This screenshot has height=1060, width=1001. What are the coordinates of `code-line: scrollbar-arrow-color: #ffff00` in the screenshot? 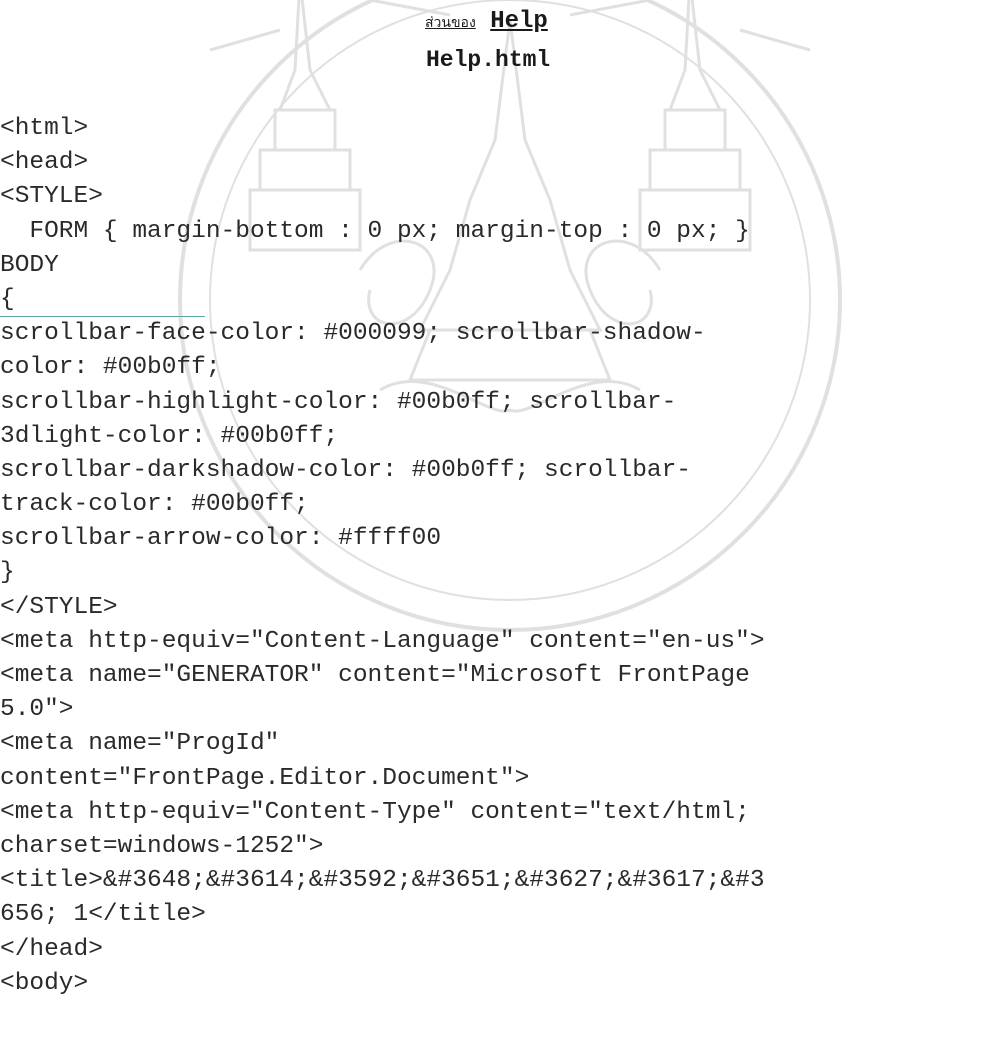 It's located at (221, 539).